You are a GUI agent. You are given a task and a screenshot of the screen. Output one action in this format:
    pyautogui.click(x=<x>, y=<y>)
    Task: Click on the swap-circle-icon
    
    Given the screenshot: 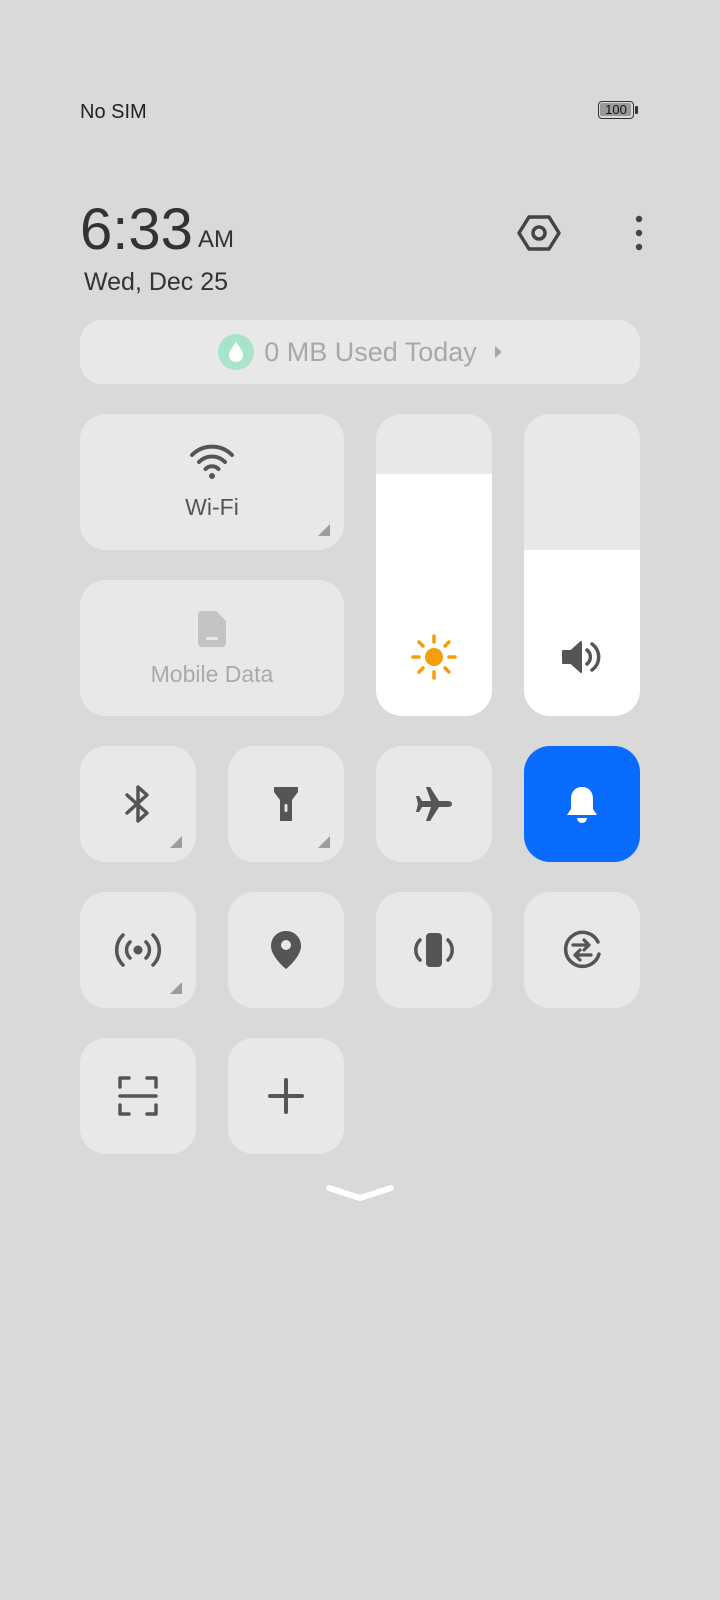 What is the action you would take?
    pyautogui.click(x=582, y=949)
    